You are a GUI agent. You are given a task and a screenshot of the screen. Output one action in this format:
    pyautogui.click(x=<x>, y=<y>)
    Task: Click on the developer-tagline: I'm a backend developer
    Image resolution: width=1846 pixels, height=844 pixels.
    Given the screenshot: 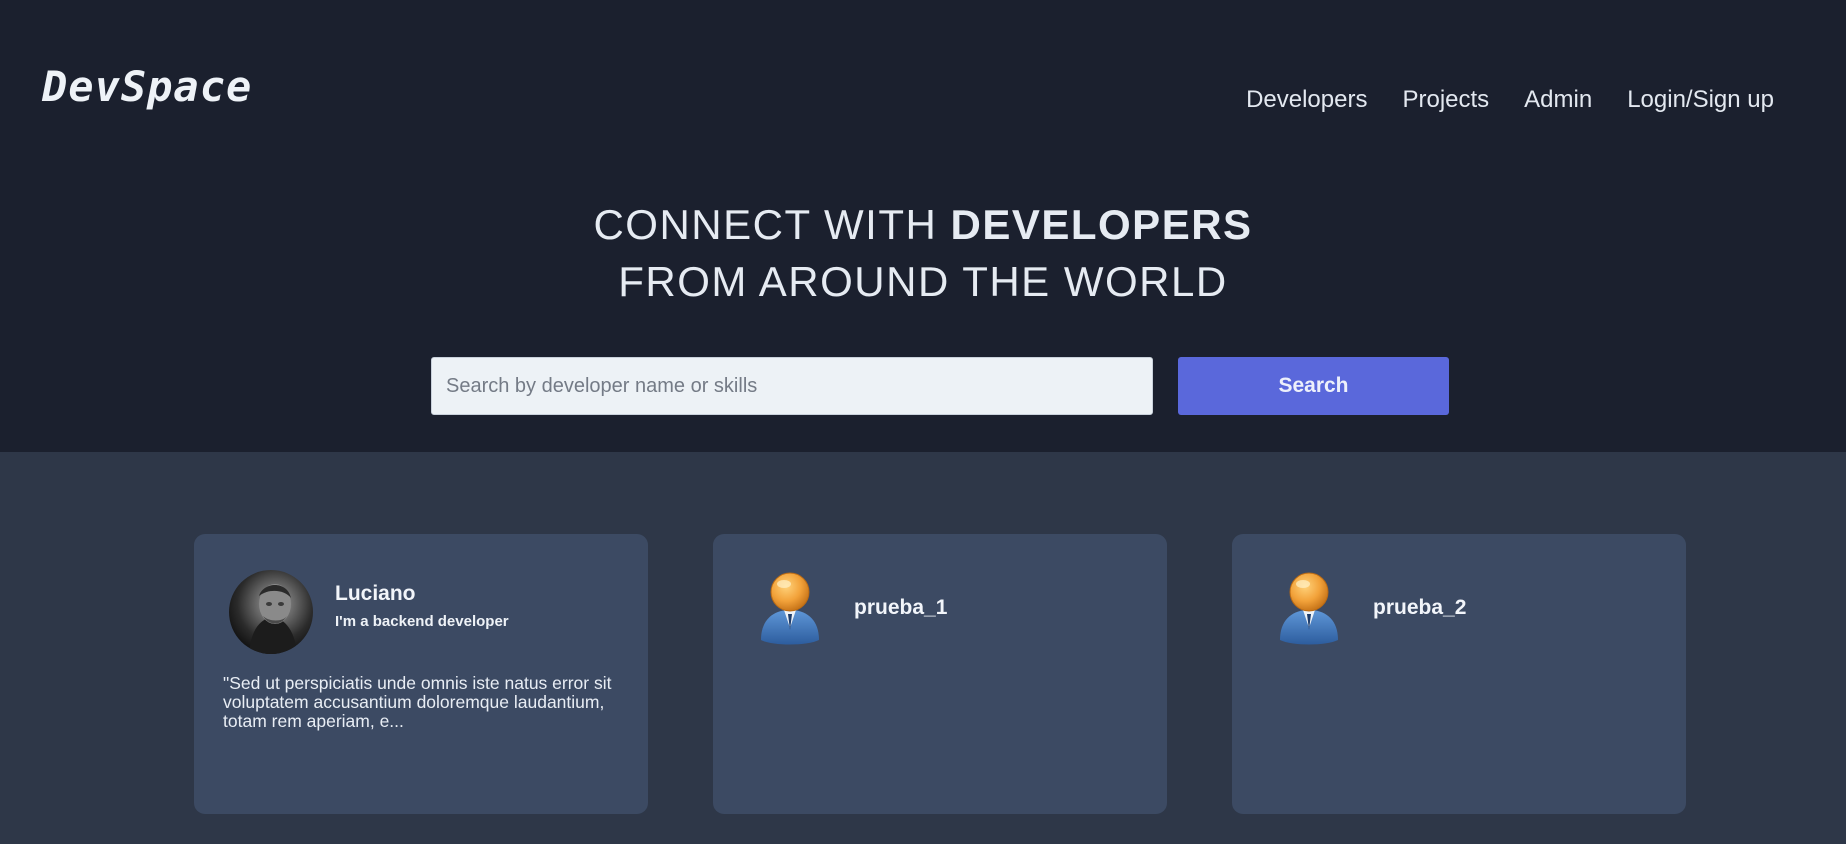 What is the action you would take?
    pyautogui.click(x=422, y=621)
    